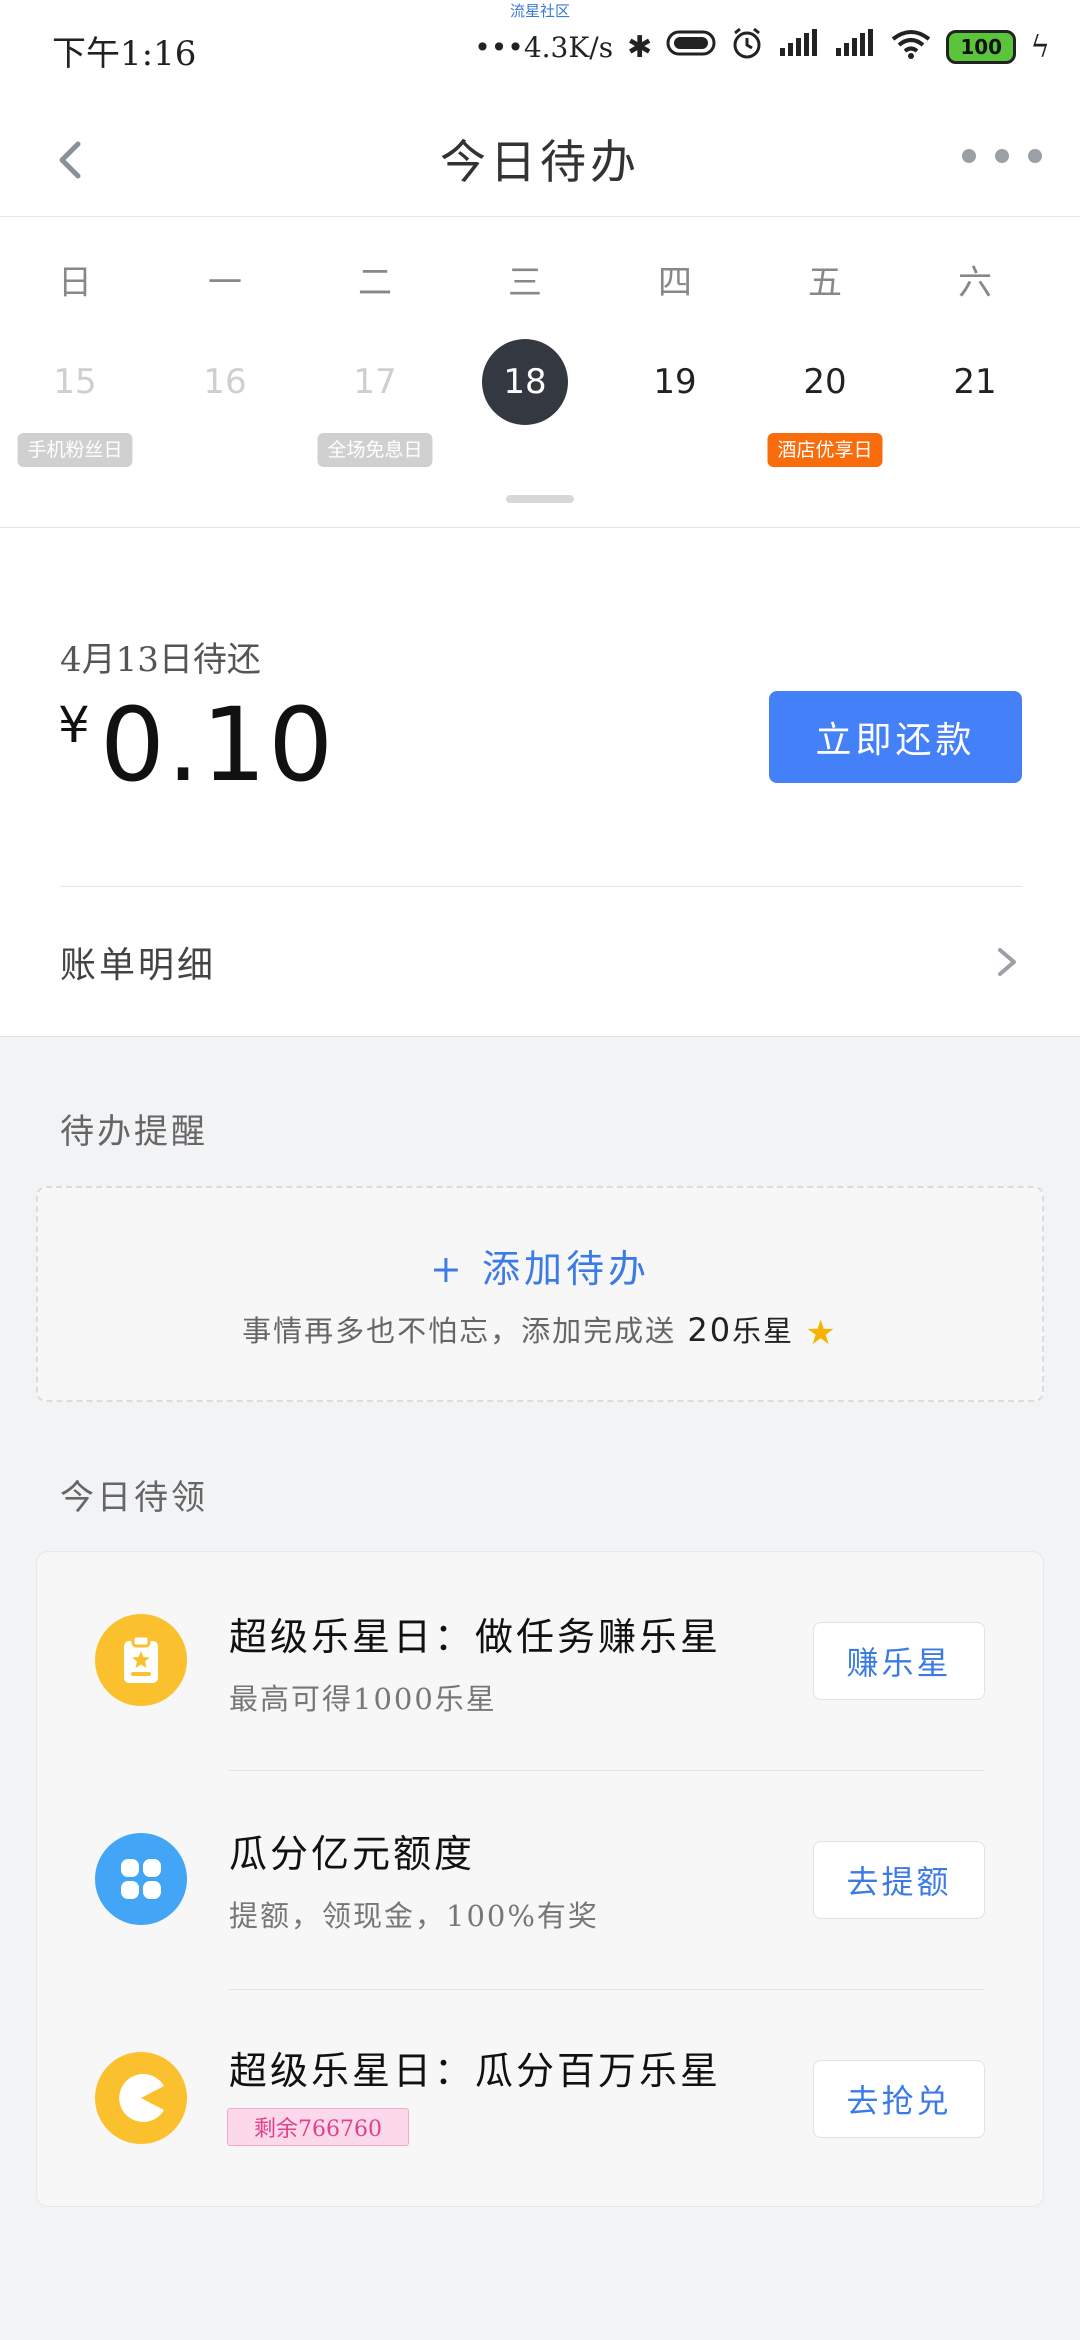 The height and width of the screenshot is (2340, 1080). What do you see at coordinates (124, 54) in the screenshot?
I see `status-time: 下午1:16` at bounding box center [124, 54].